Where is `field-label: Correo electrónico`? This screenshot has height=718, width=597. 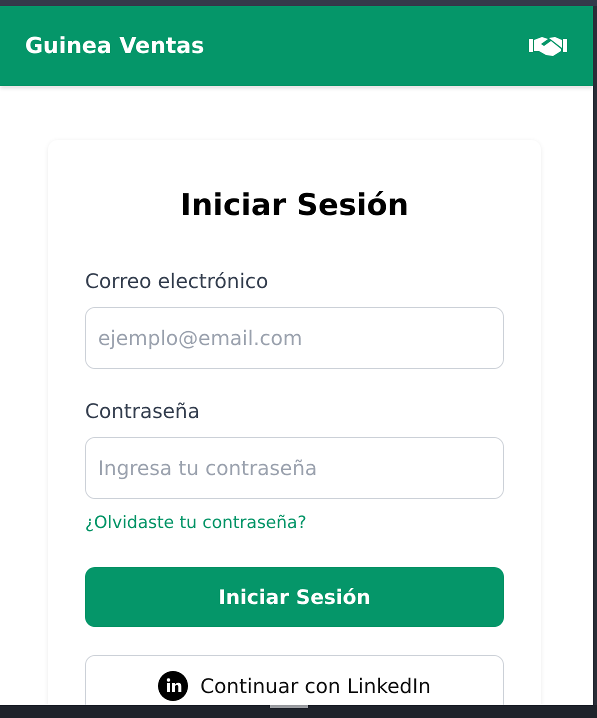 field-label: Correo electrónico is located at coordinates (177, 281).